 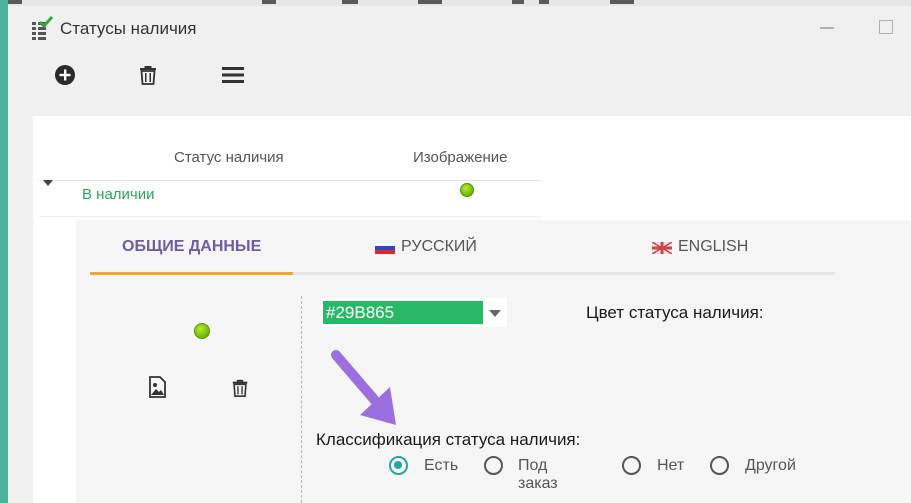 I want to click on radio-label-none: Нет, so click(x=670, y=466).